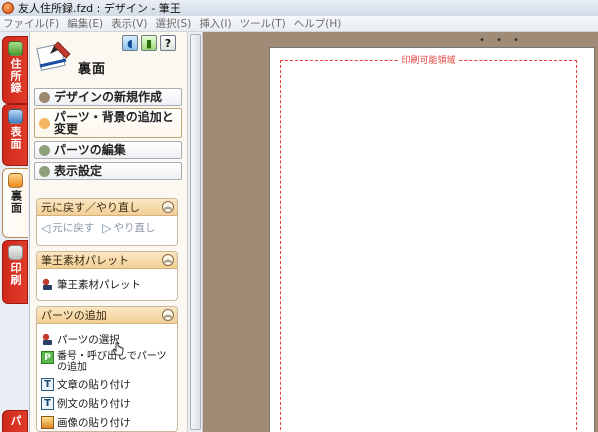 This screenshot has height=432, width=598. What do you see at coordinates (78, 171) in the screenshot?
I see `button-label: 表示設定` at bounding box center [78, 171].